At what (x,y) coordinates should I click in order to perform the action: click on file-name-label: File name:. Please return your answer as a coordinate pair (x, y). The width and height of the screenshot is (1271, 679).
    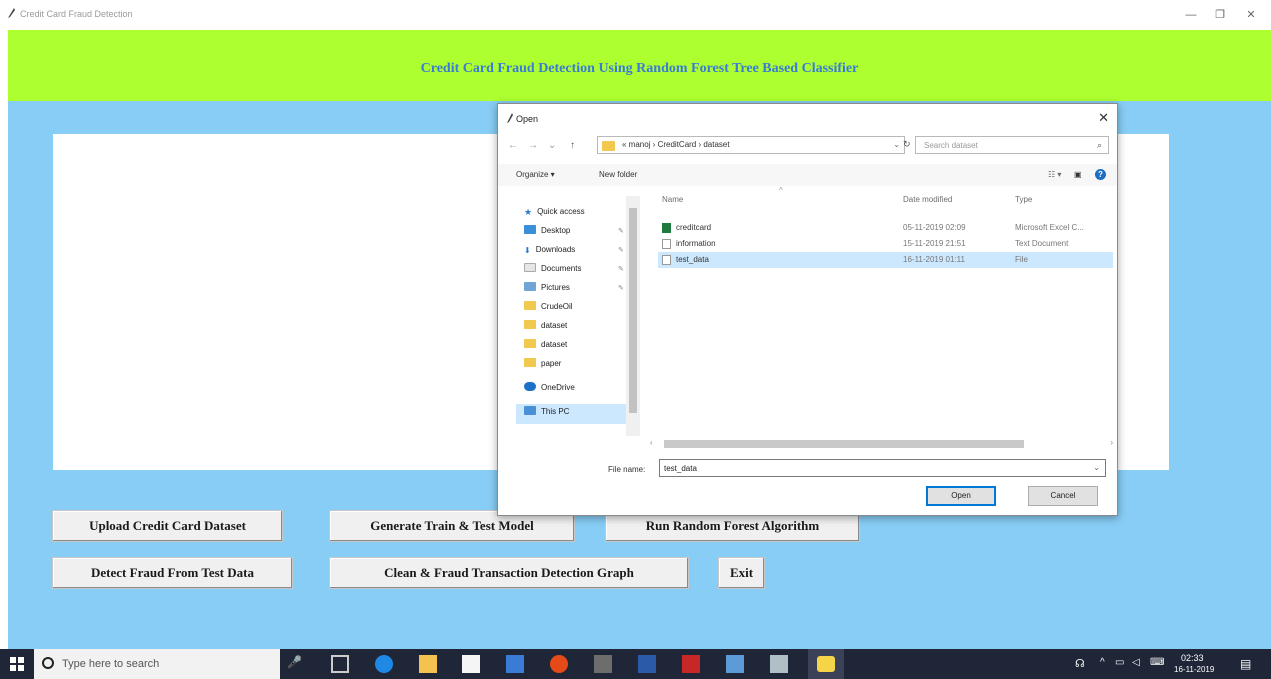
    Looking at the image, I should click on (627, 469).